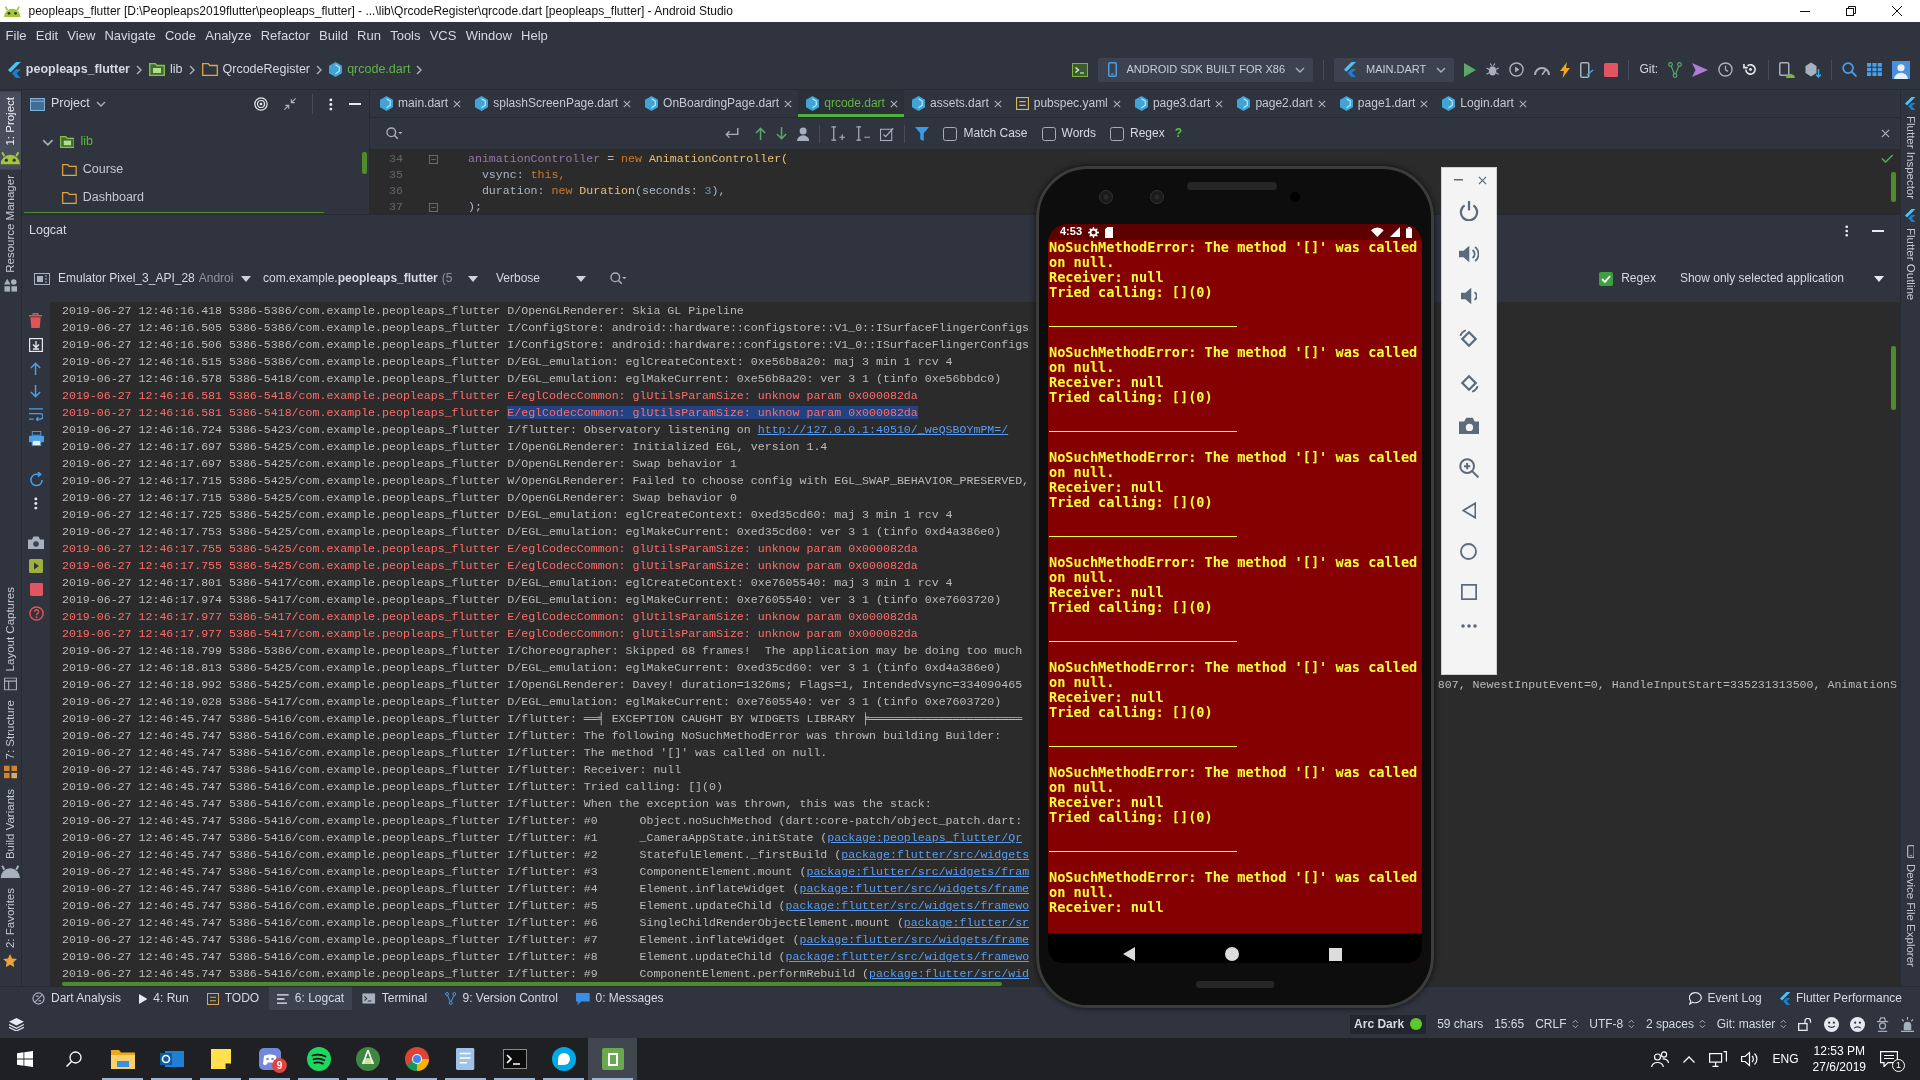 This screenshot has width=1920, height=1080. What do you see at coordinates (1178, 133) in the screenshot?
I see `help-link: ?` at bounding box center [1178, 133].